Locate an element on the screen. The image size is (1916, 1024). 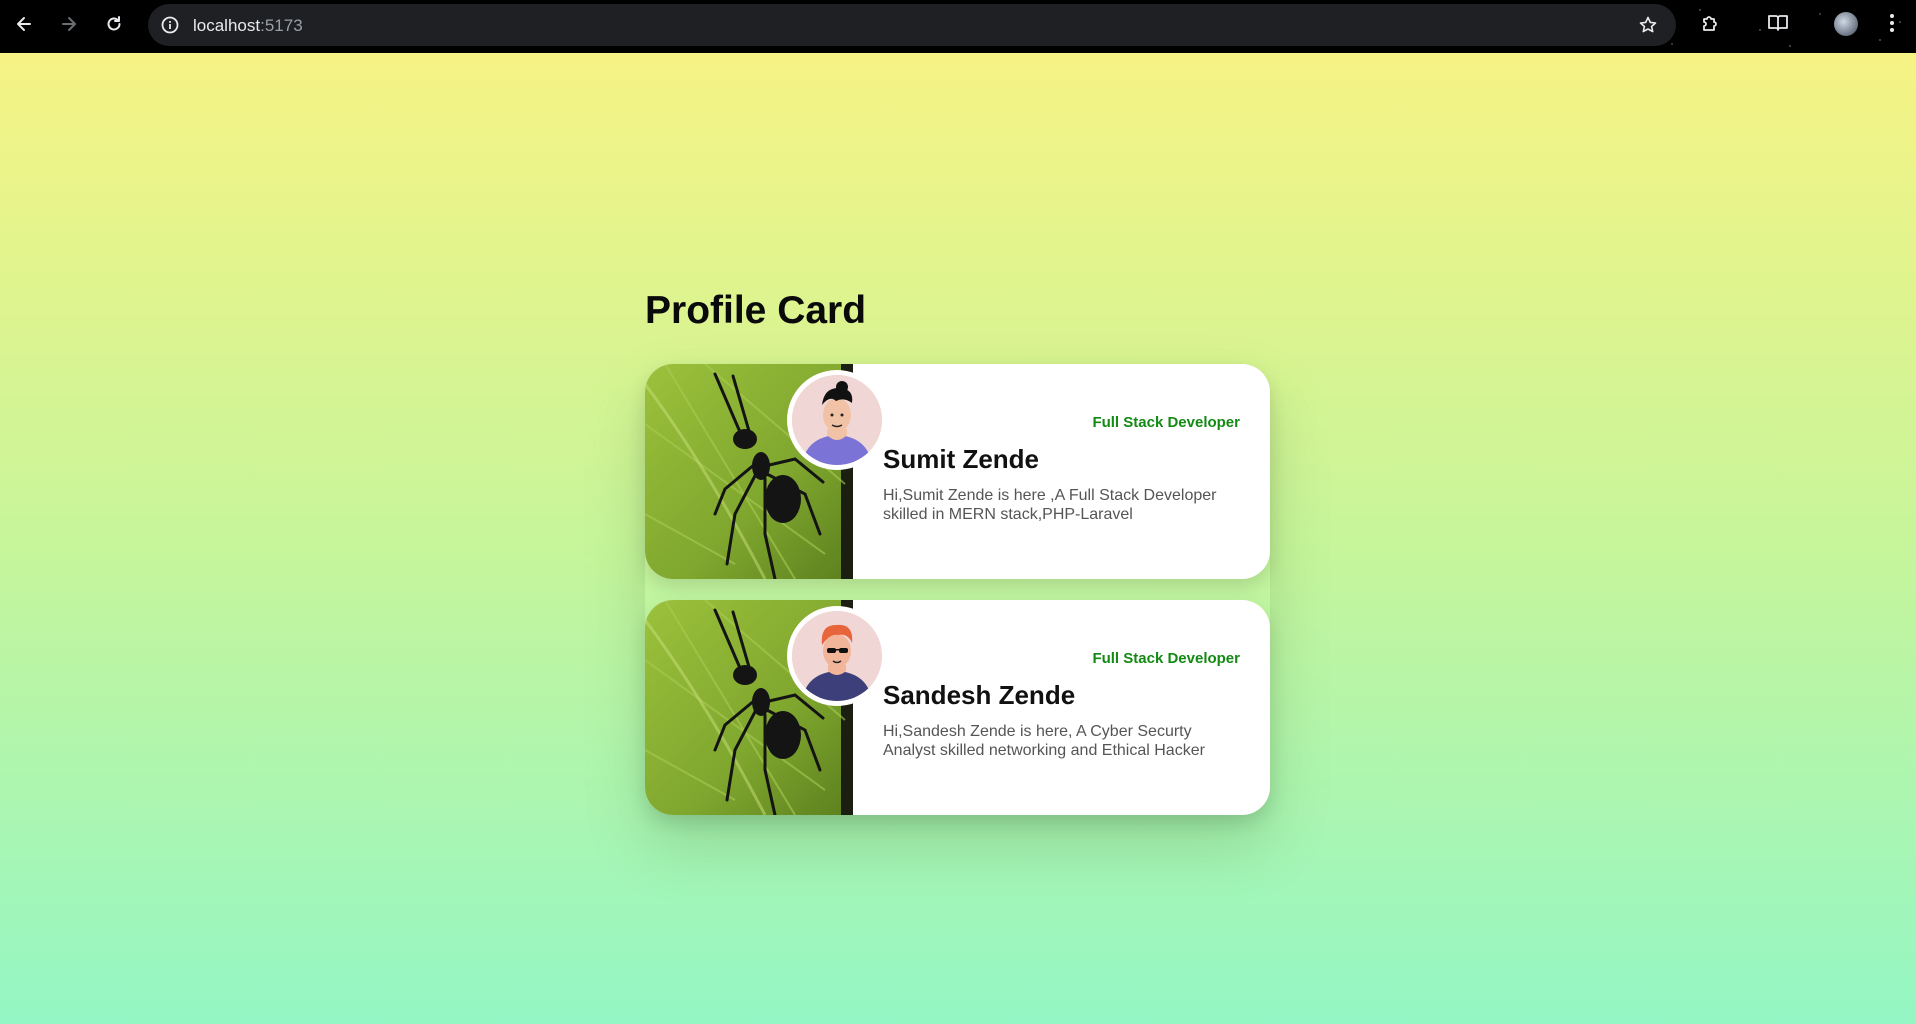
profile-avatar-button is located at coordinates (1846, 24).